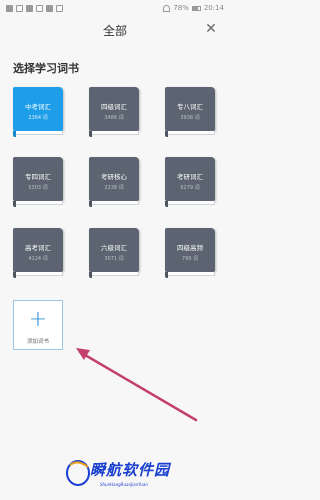 This screenshot has width=320, height=500. Describe the element at coordinates (38, 319) in the screenshot. I see `plus-icon: +` at that location.